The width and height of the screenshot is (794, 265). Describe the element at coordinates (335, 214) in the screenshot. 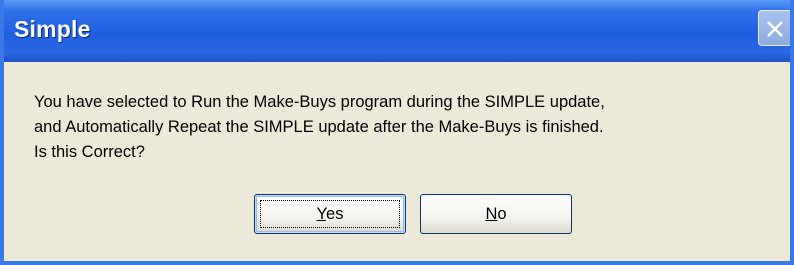

I see `yes-label-rest: es` at that location.